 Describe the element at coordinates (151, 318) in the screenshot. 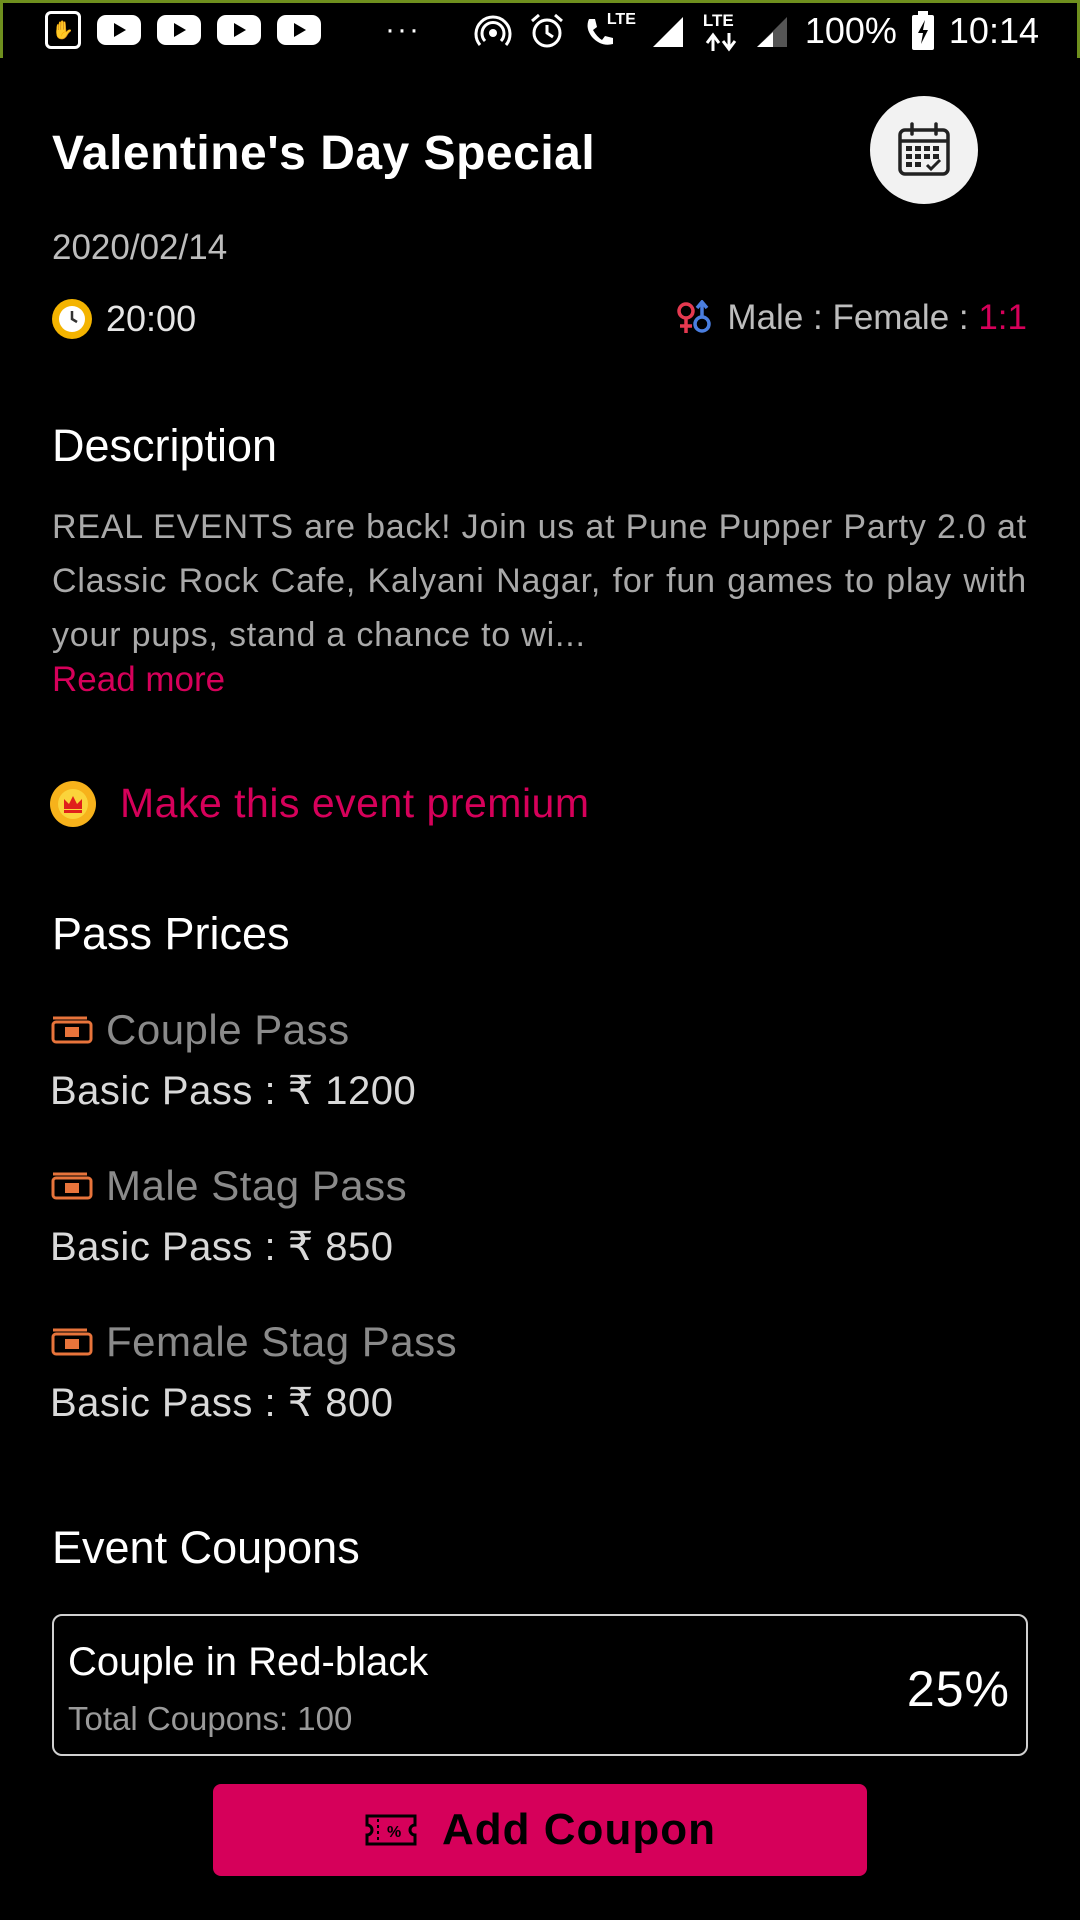

I see `event-time: 20:00` at that location.